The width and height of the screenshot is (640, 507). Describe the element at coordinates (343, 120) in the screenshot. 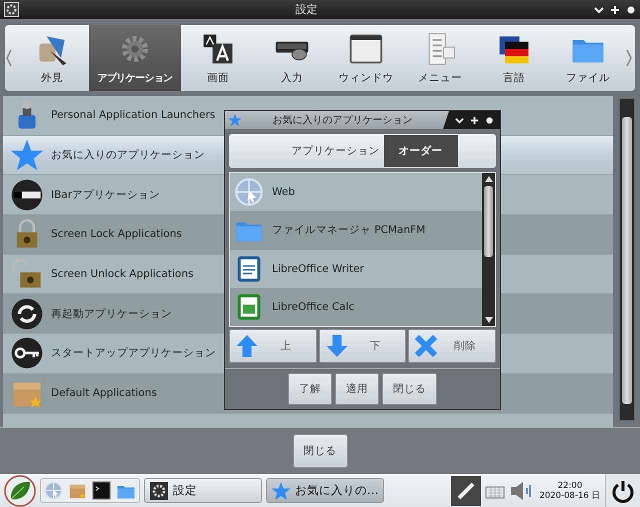

I see `dialog-title: お気に入りのアプリケーション` at that location.